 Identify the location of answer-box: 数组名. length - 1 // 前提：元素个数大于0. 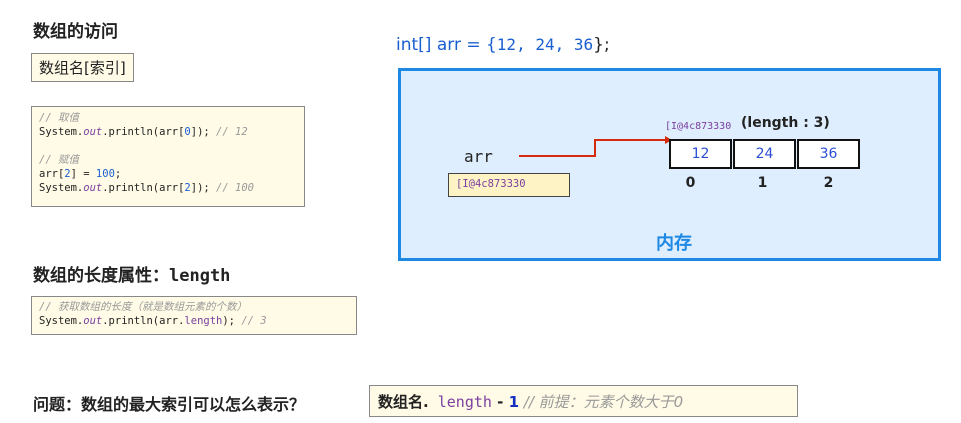
(583, 401).